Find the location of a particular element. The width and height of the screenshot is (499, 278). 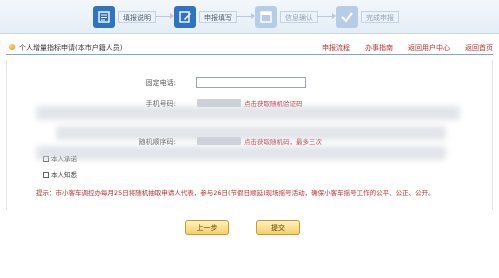

pledge-checkbox is located at coordinates (46, 159).